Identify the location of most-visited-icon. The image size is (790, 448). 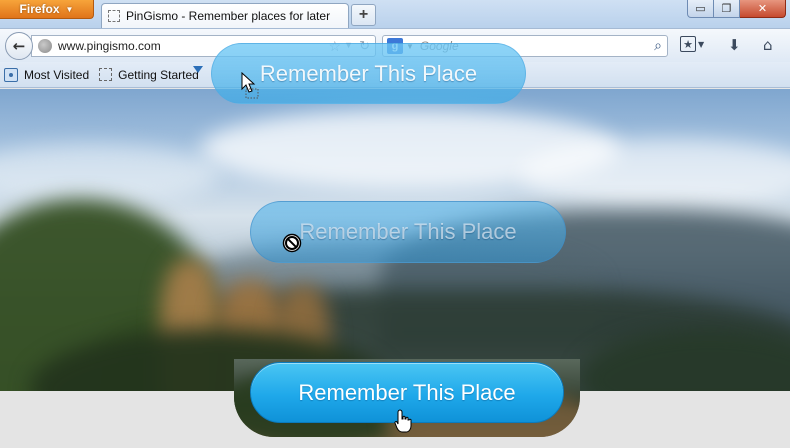
(11, 74).